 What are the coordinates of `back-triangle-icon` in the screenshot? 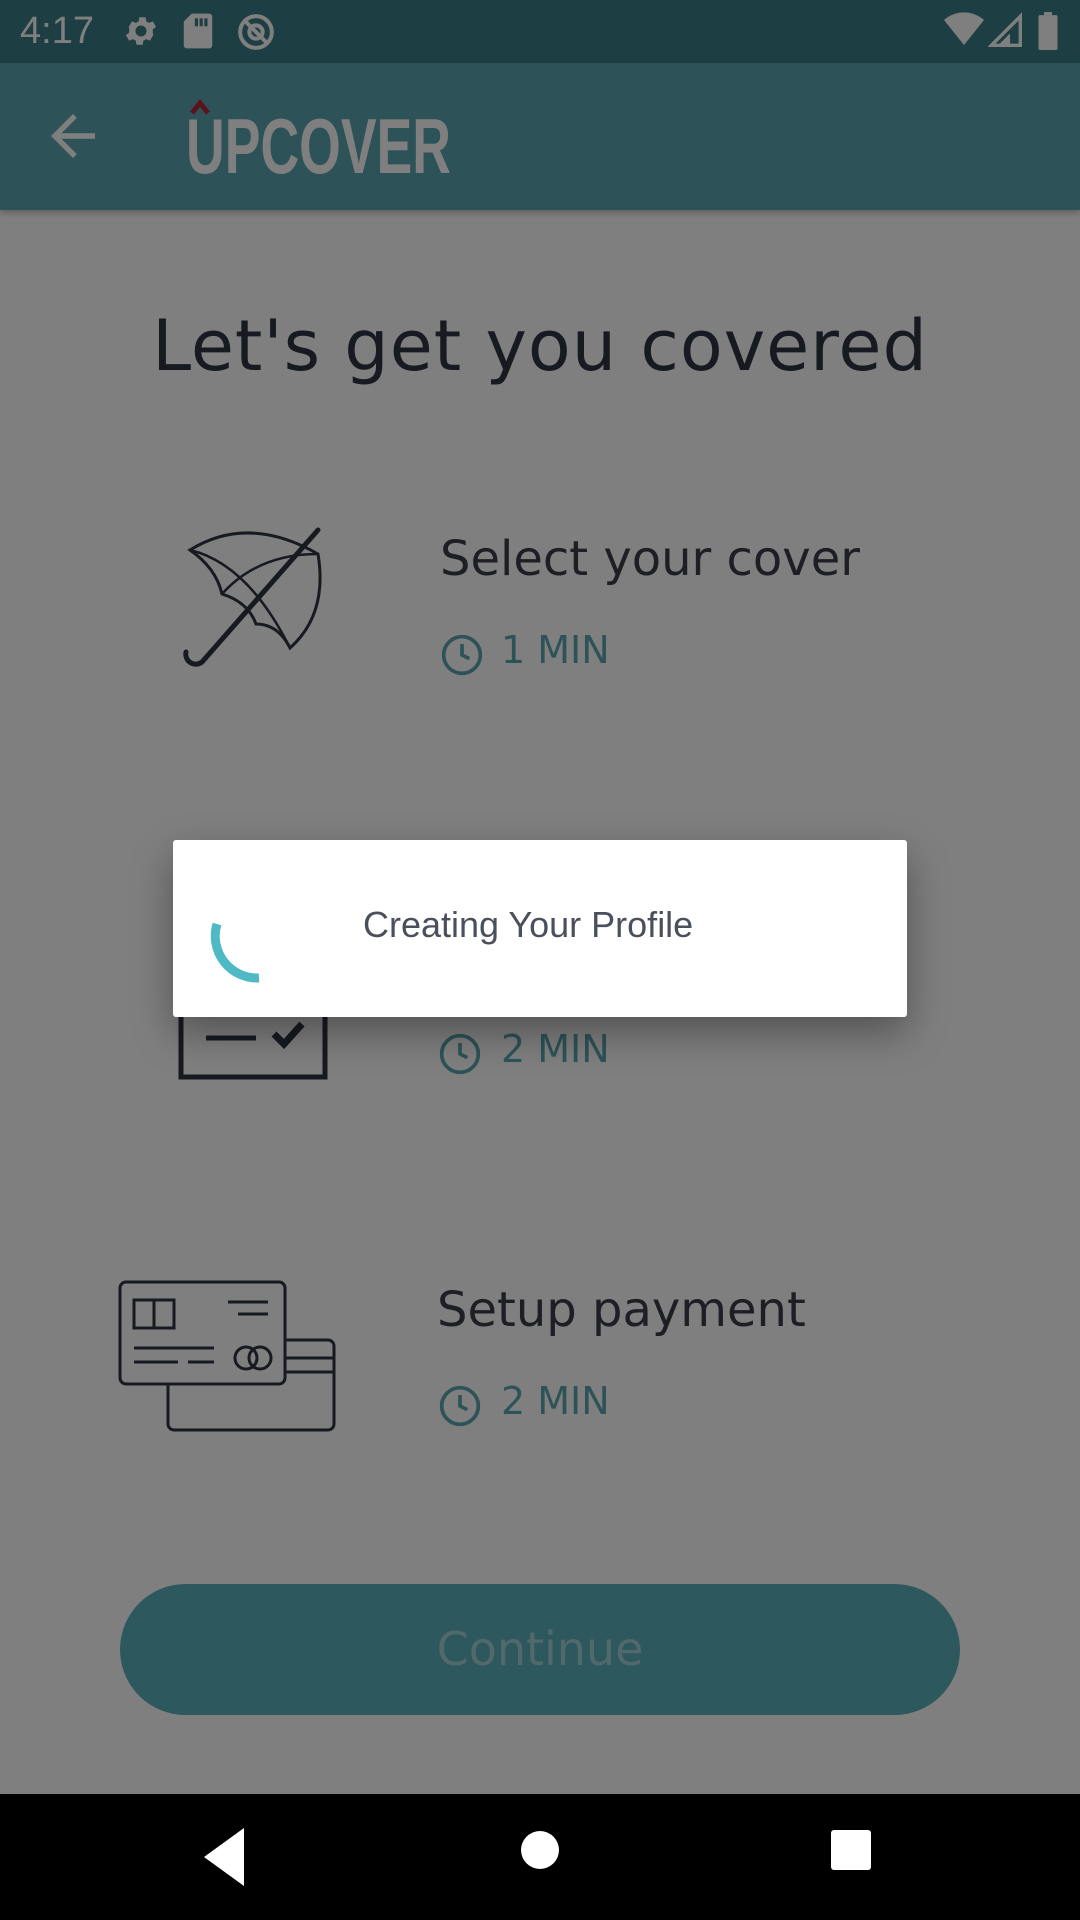 It's located at (223, 1859).